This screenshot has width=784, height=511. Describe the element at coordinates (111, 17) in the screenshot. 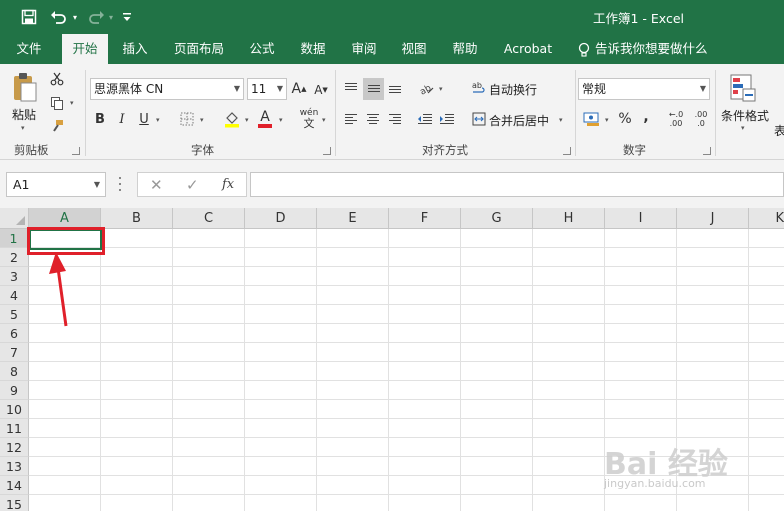

I see `redo-dropdown-icon: ▾` at that location.